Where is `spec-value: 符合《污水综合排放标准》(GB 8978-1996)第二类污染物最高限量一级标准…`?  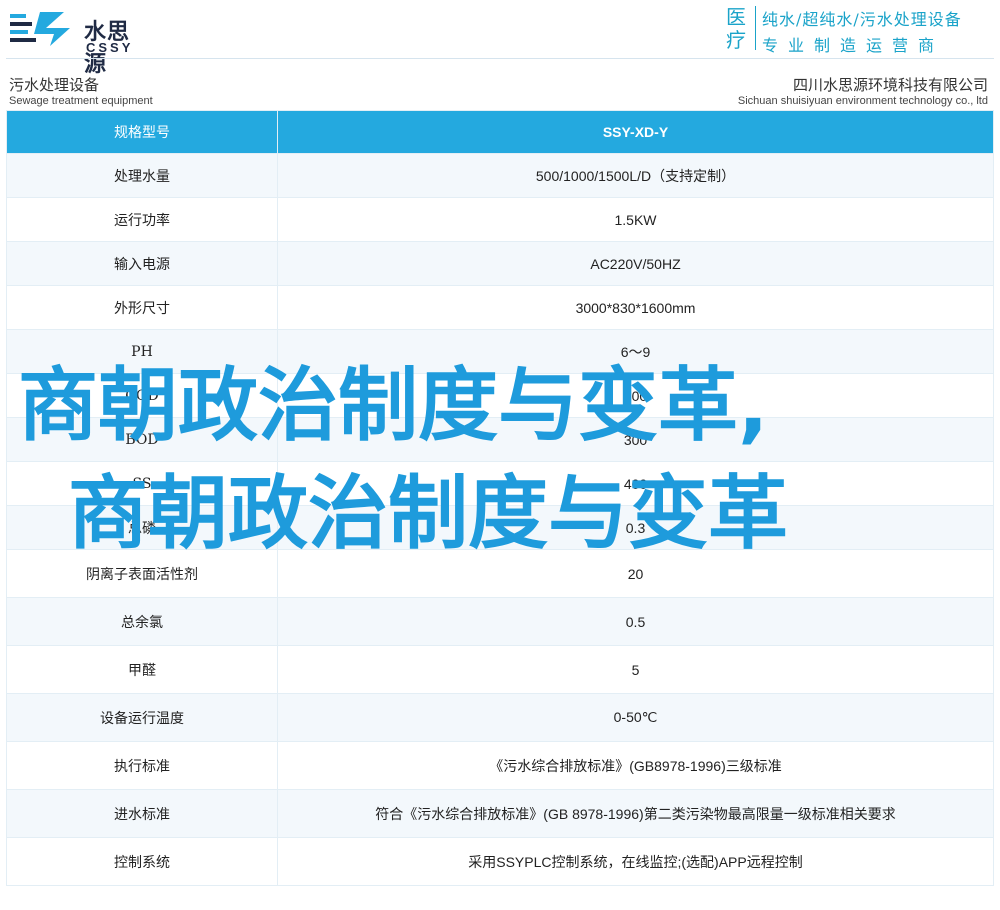
spec-value: 符合《污水综合排放标准》(GB 8978-1996)第二类污染物最高限量一级标准… is located at coordinates (635, 813).